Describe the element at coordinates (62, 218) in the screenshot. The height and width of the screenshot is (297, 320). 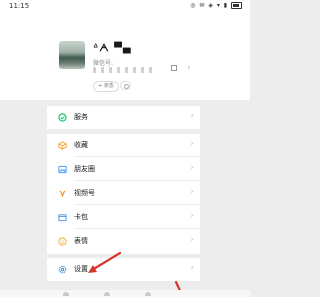
I see `card-wallet-icon` at that location.